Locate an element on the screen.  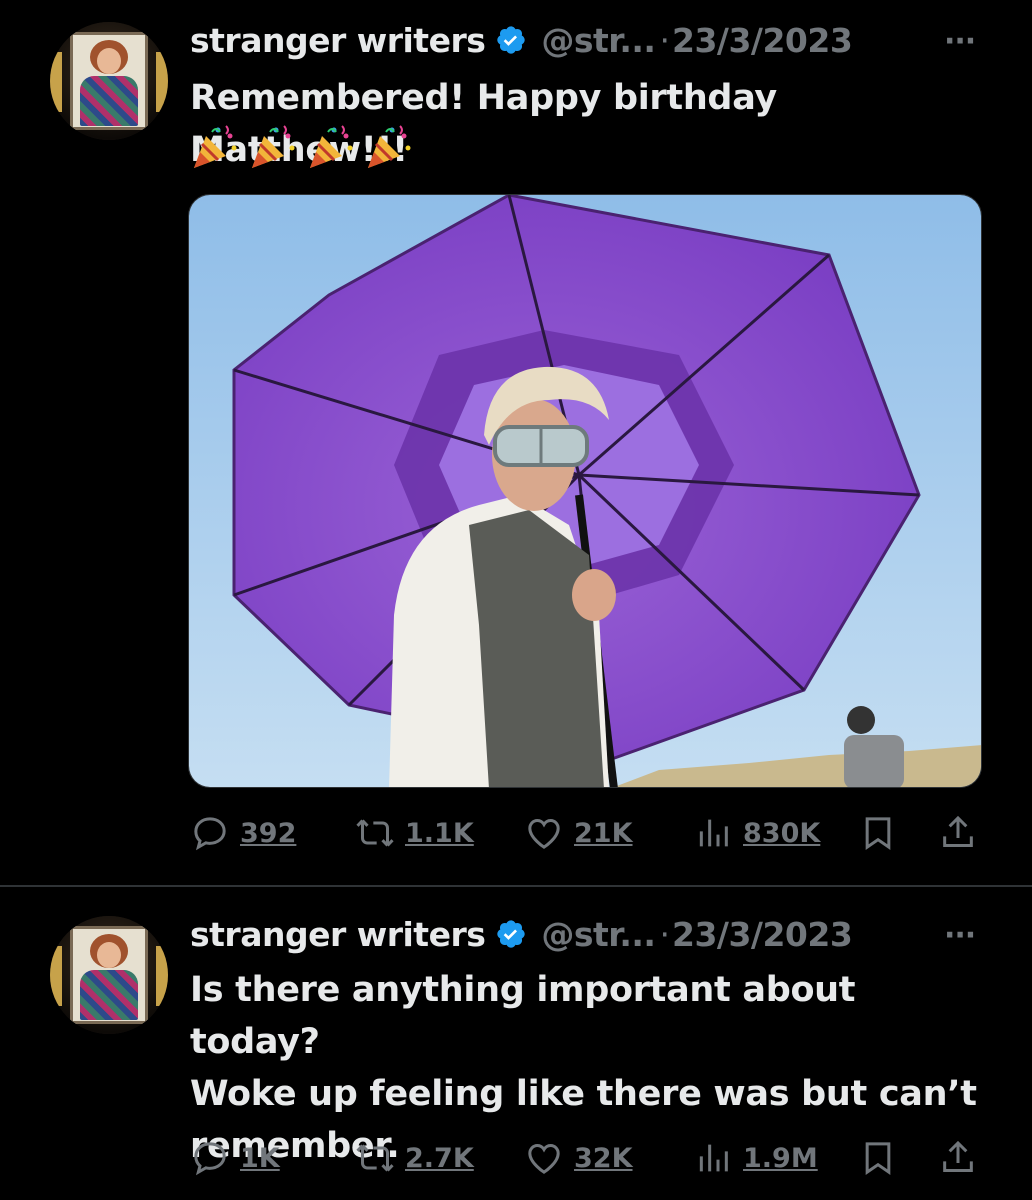
view-count: 830K is located at coordinates (782, 833).